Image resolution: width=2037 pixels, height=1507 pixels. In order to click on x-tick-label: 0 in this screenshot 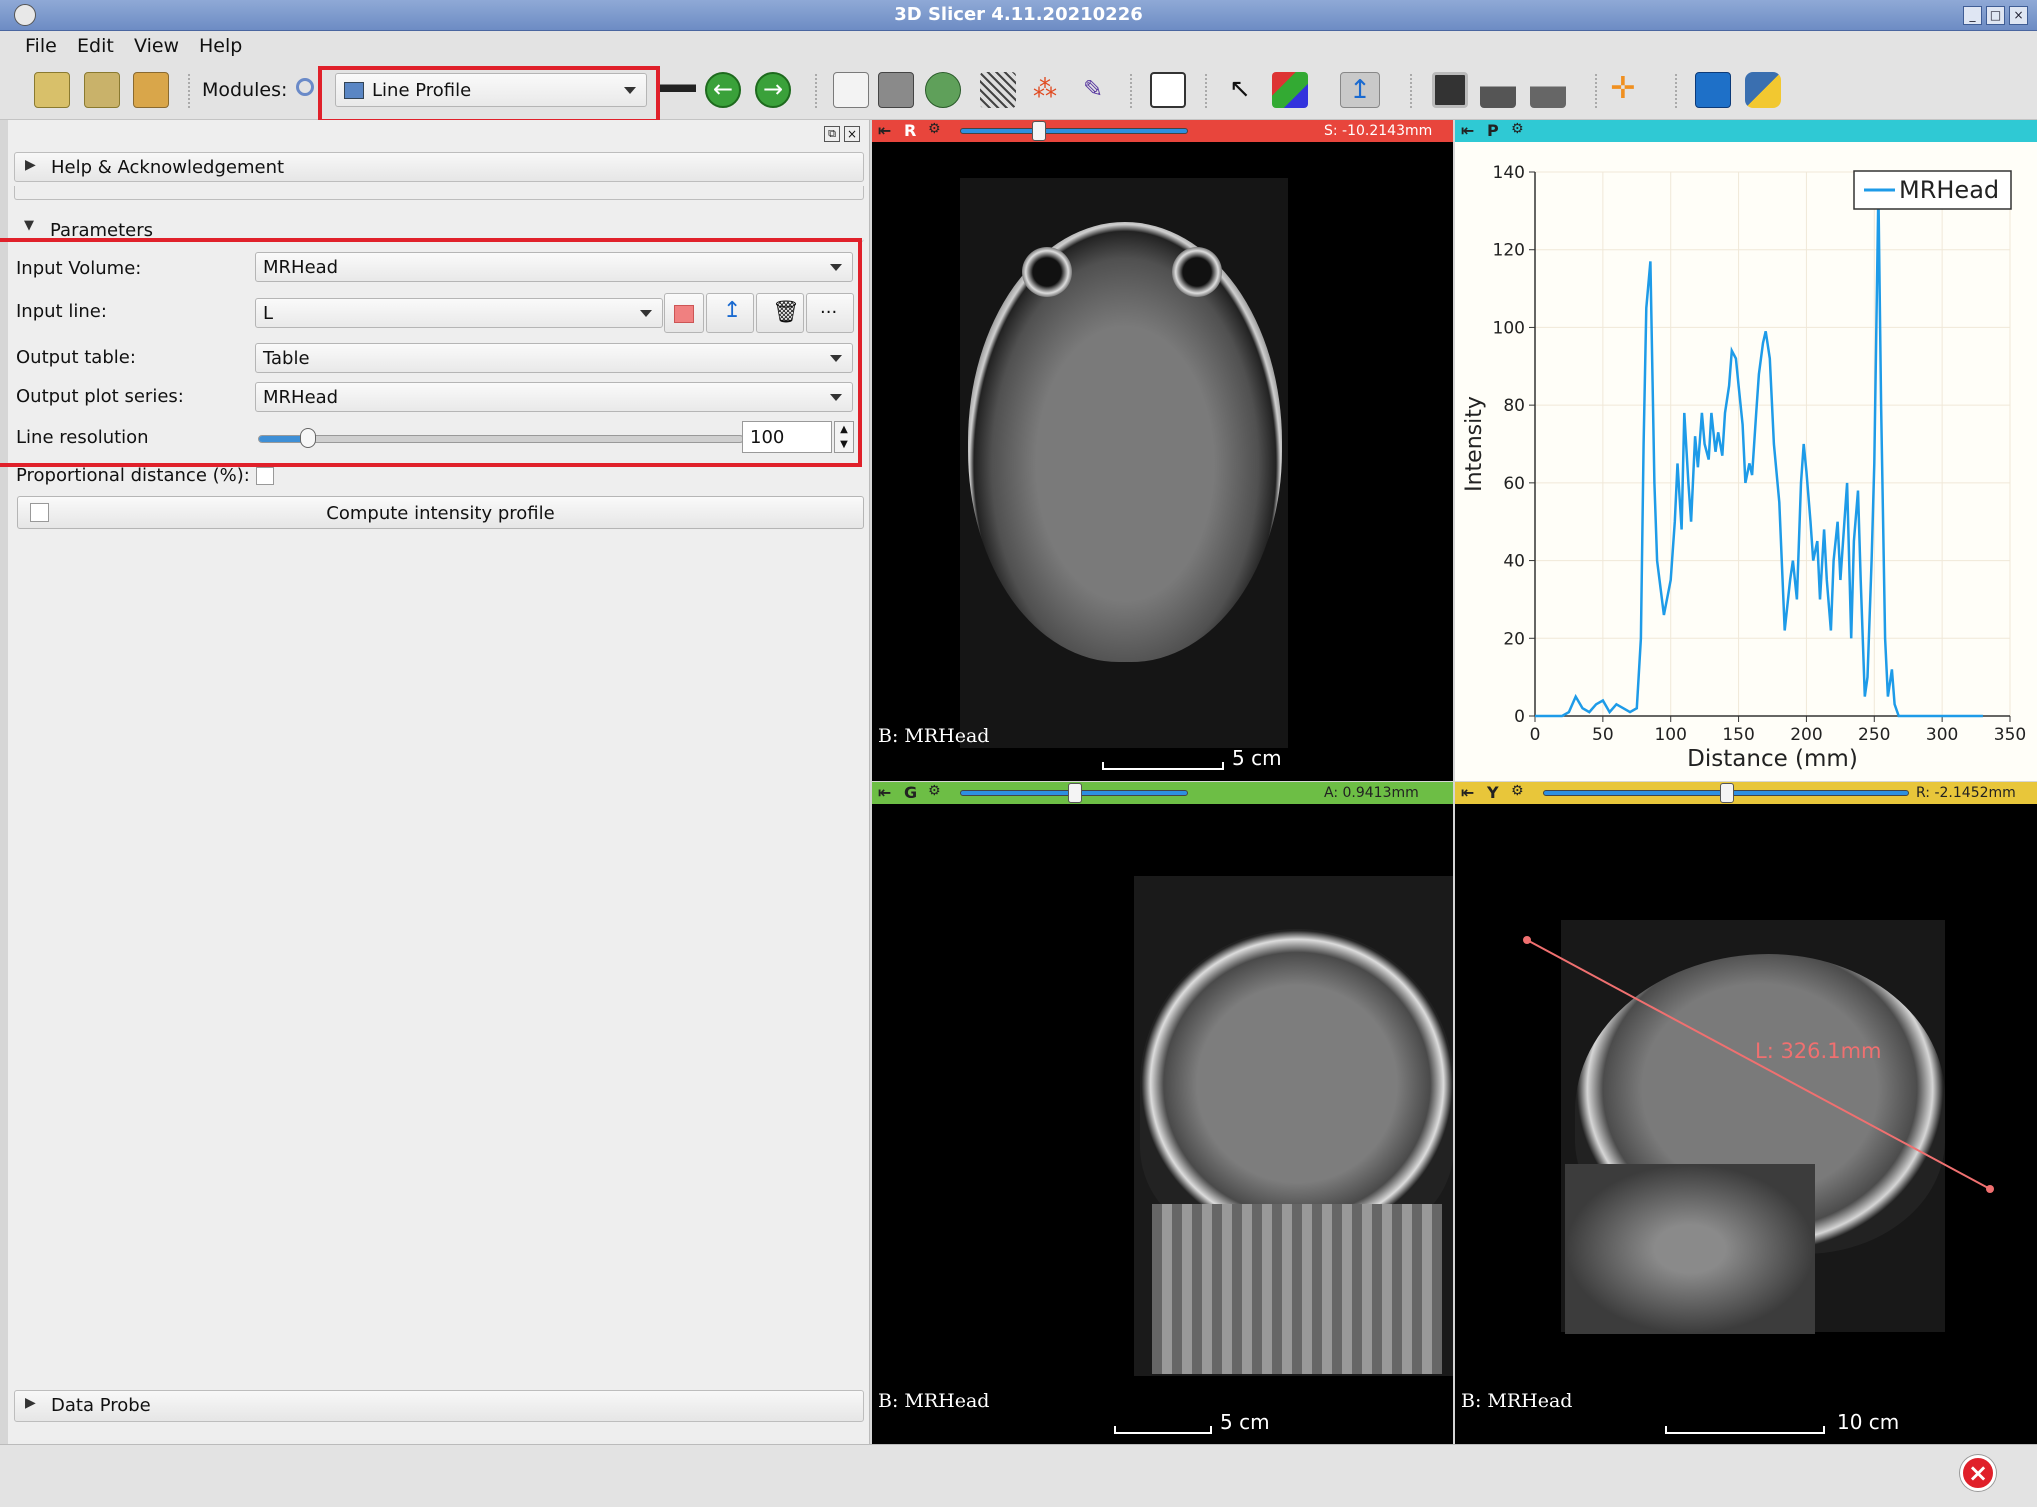, I will do `click(1535, 735)`.